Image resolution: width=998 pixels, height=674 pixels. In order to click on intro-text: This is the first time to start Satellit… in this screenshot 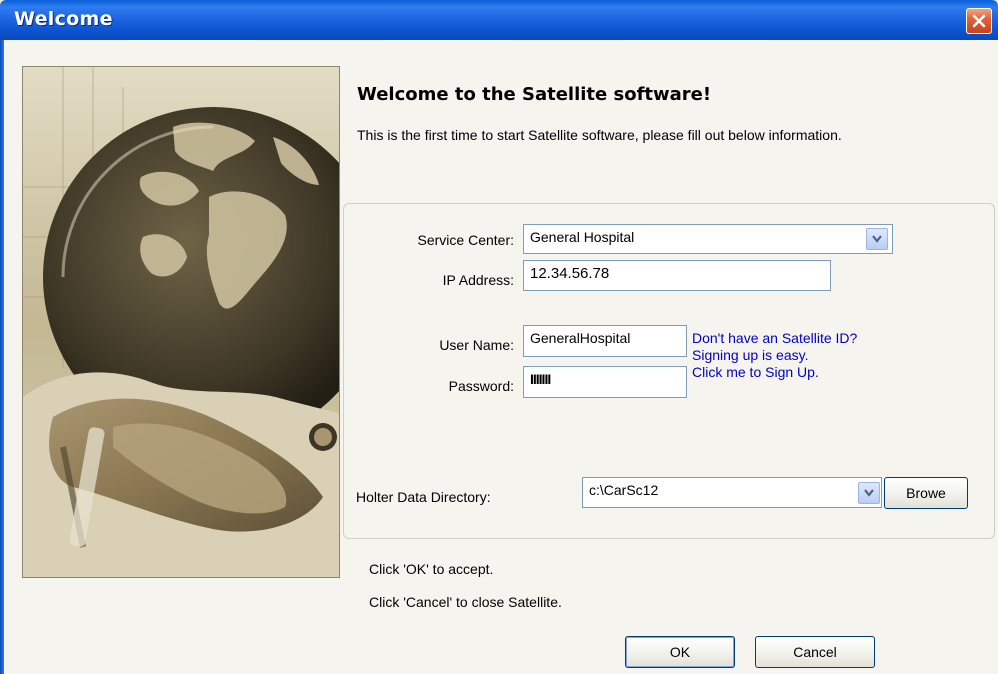, I will do `click(599, 135)`.